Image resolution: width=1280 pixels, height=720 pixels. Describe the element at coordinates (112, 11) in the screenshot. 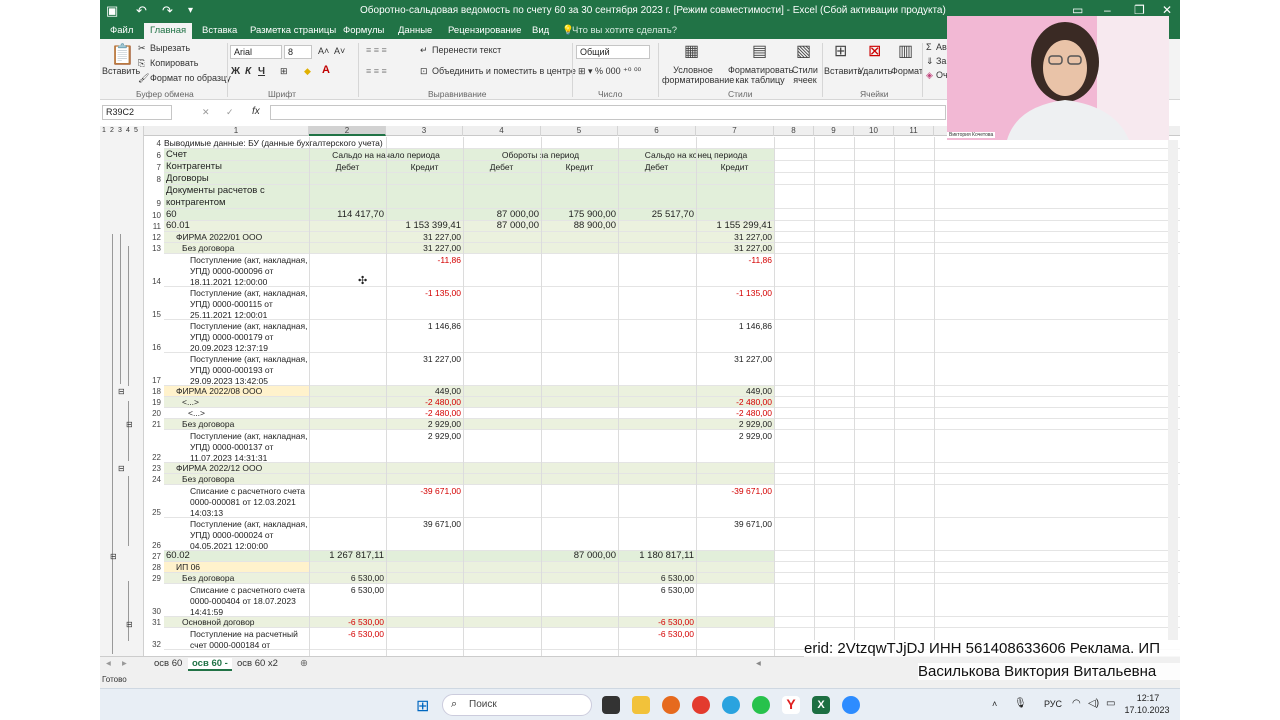

I see `save-icon: ▣` at that location.